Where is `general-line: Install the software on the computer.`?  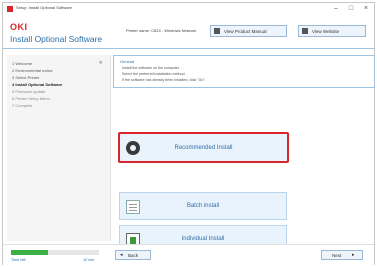
general-line: Install the software on the computer. is located at coordinates (151, 68).